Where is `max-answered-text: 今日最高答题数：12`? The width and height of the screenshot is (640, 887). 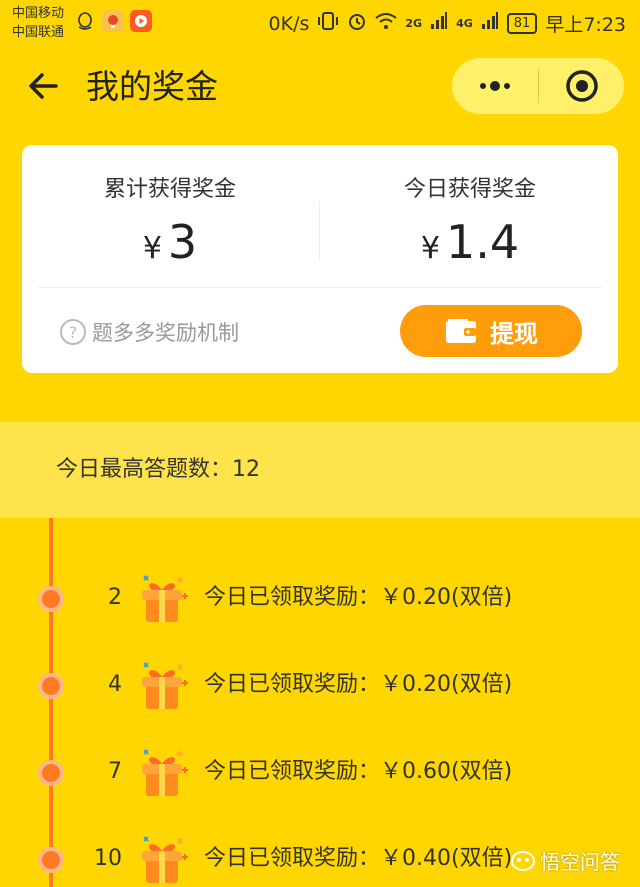
max-answered-text: 今日最高答题数：12 is located at coordinates (158, 469).